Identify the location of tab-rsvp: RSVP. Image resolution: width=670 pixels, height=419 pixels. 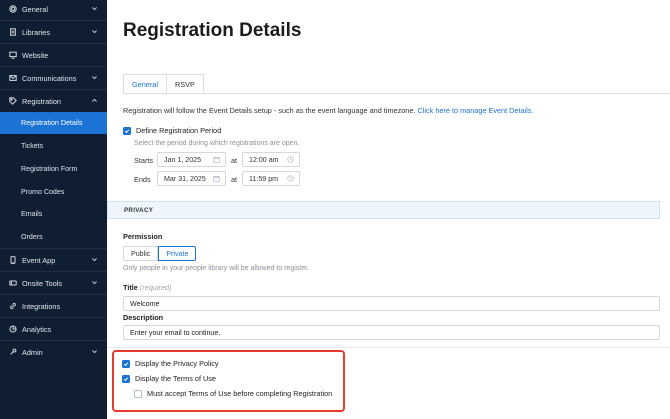
(184, 84).